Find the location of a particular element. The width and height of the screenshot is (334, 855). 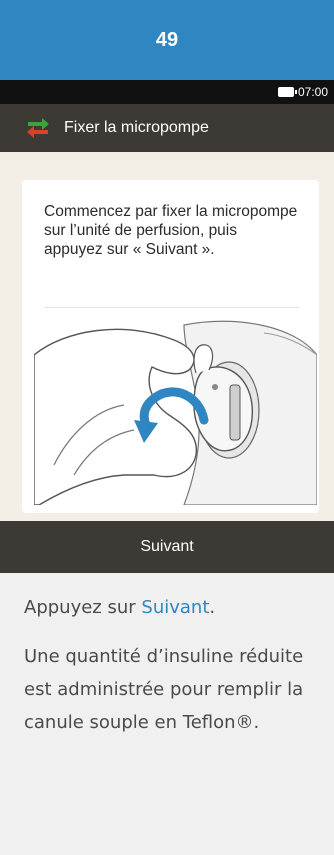

note-press-next: Appuyez sur Suivant. is located at coordinates (167, 607).